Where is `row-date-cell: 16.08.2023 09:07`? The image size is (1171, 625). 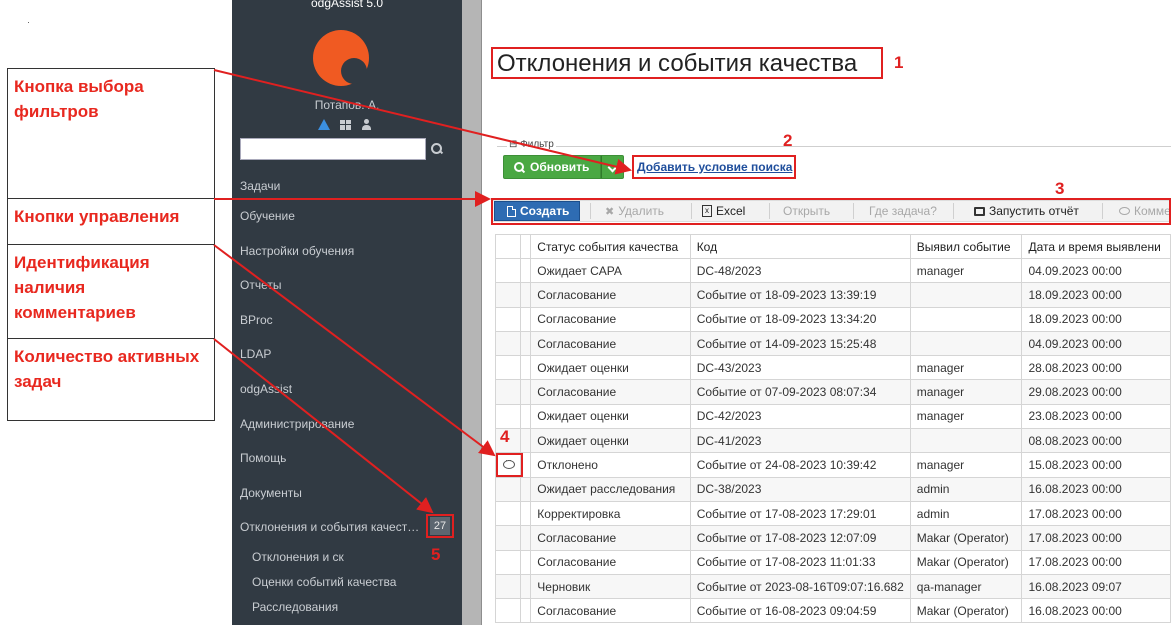 row-date-cell: 16.08.2023 09:07 is located at coordinates (1096, 586).